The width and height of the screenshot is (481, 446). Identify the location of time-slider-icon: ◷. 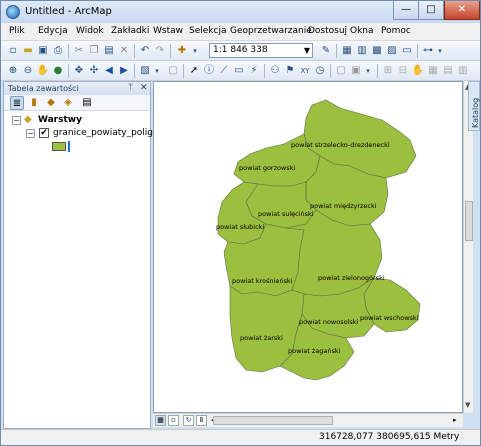
(320, 71).